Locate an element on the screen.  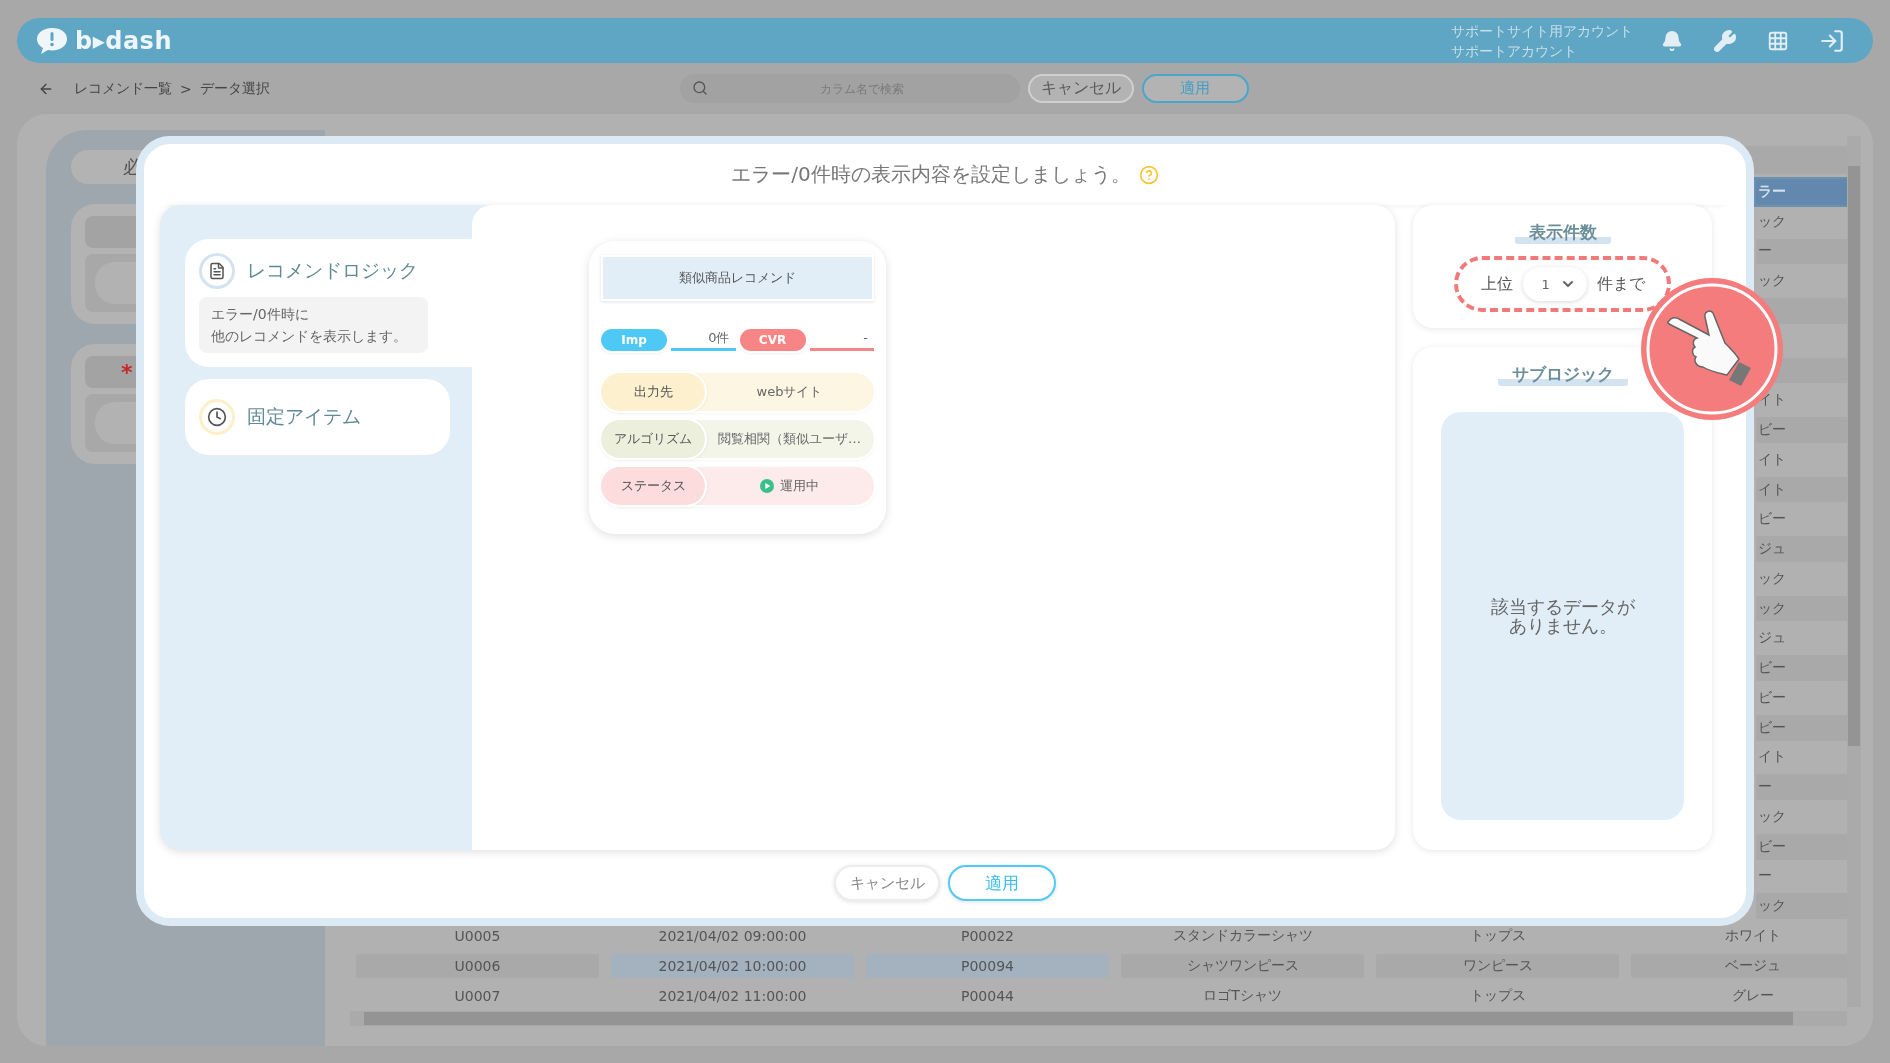
breadcrumb-current: データ選択 is located at coordinates (234, 88).